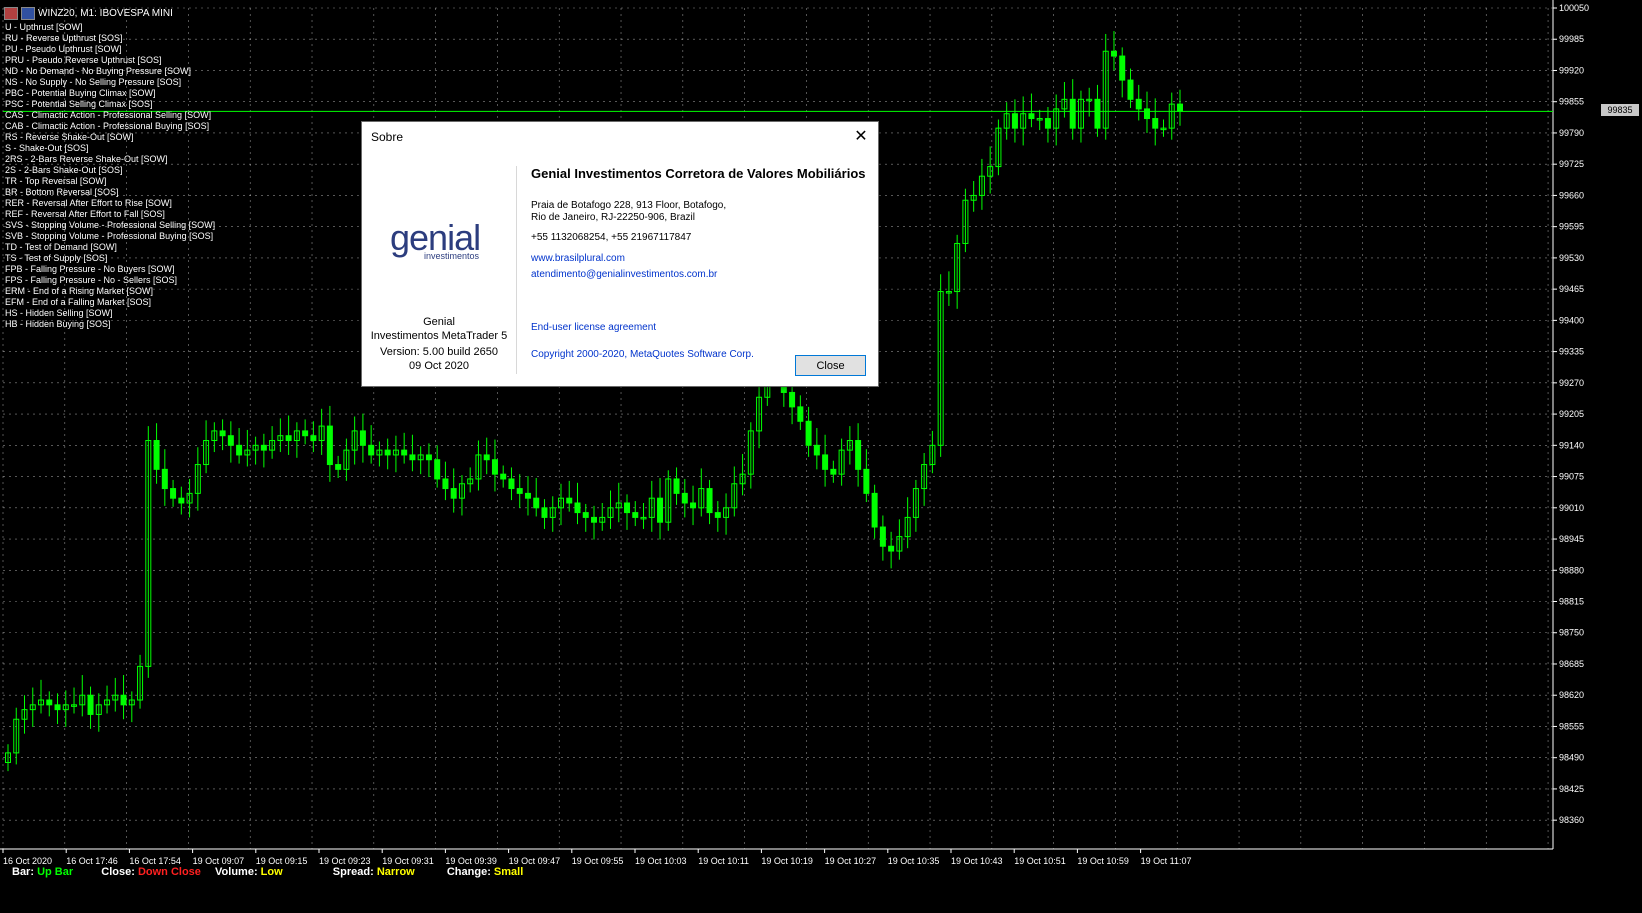  I want to click on legend-item: TS - Test of Supply [SOS], so click(56, 258).